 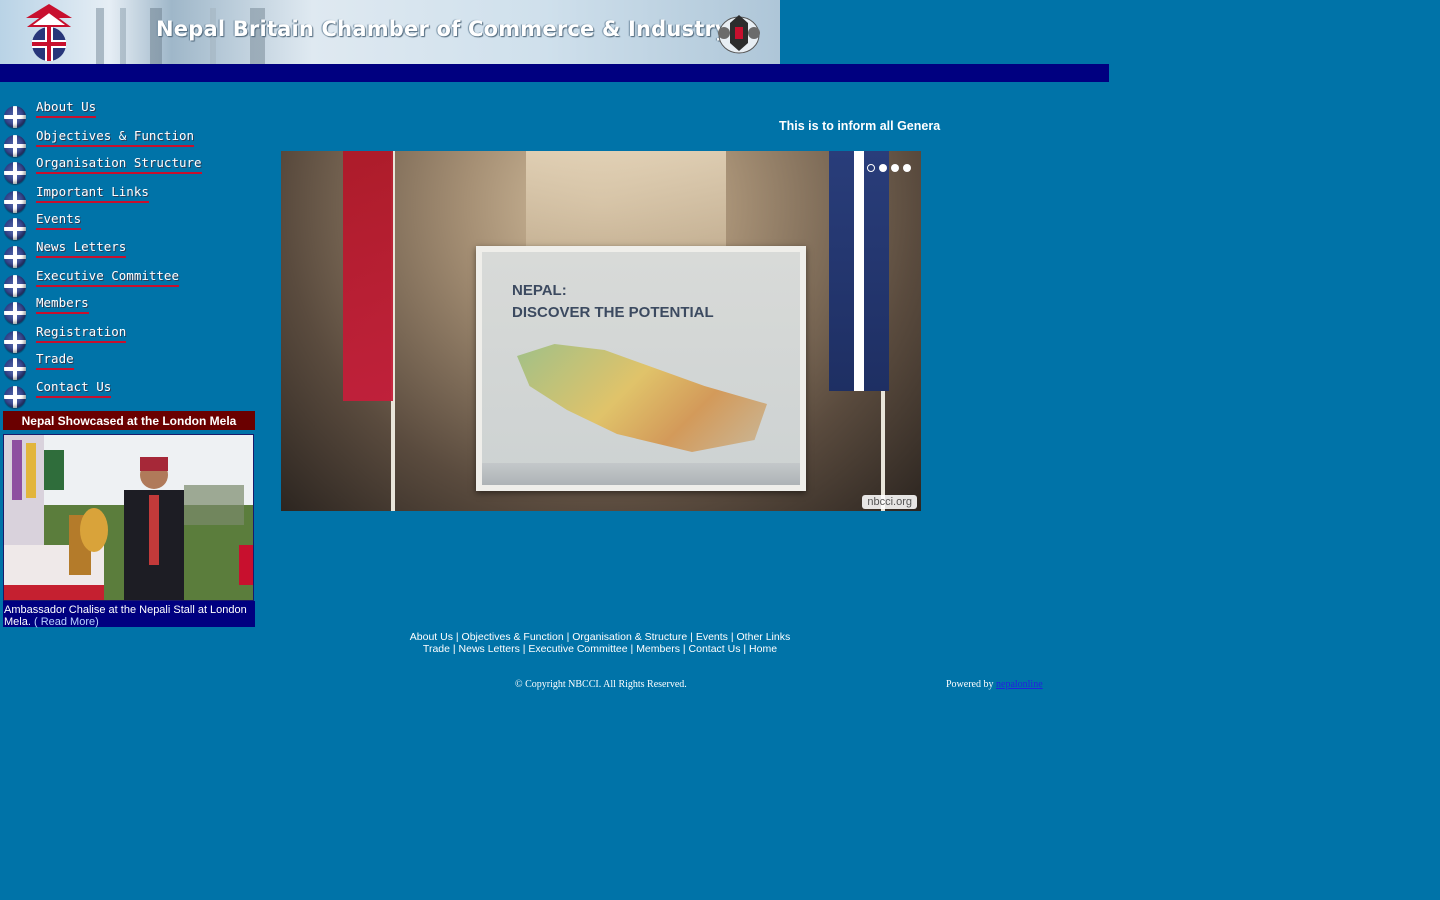 I want to click on menu-item-executive-committee: Executive Committee, so click(x=119, y=283).